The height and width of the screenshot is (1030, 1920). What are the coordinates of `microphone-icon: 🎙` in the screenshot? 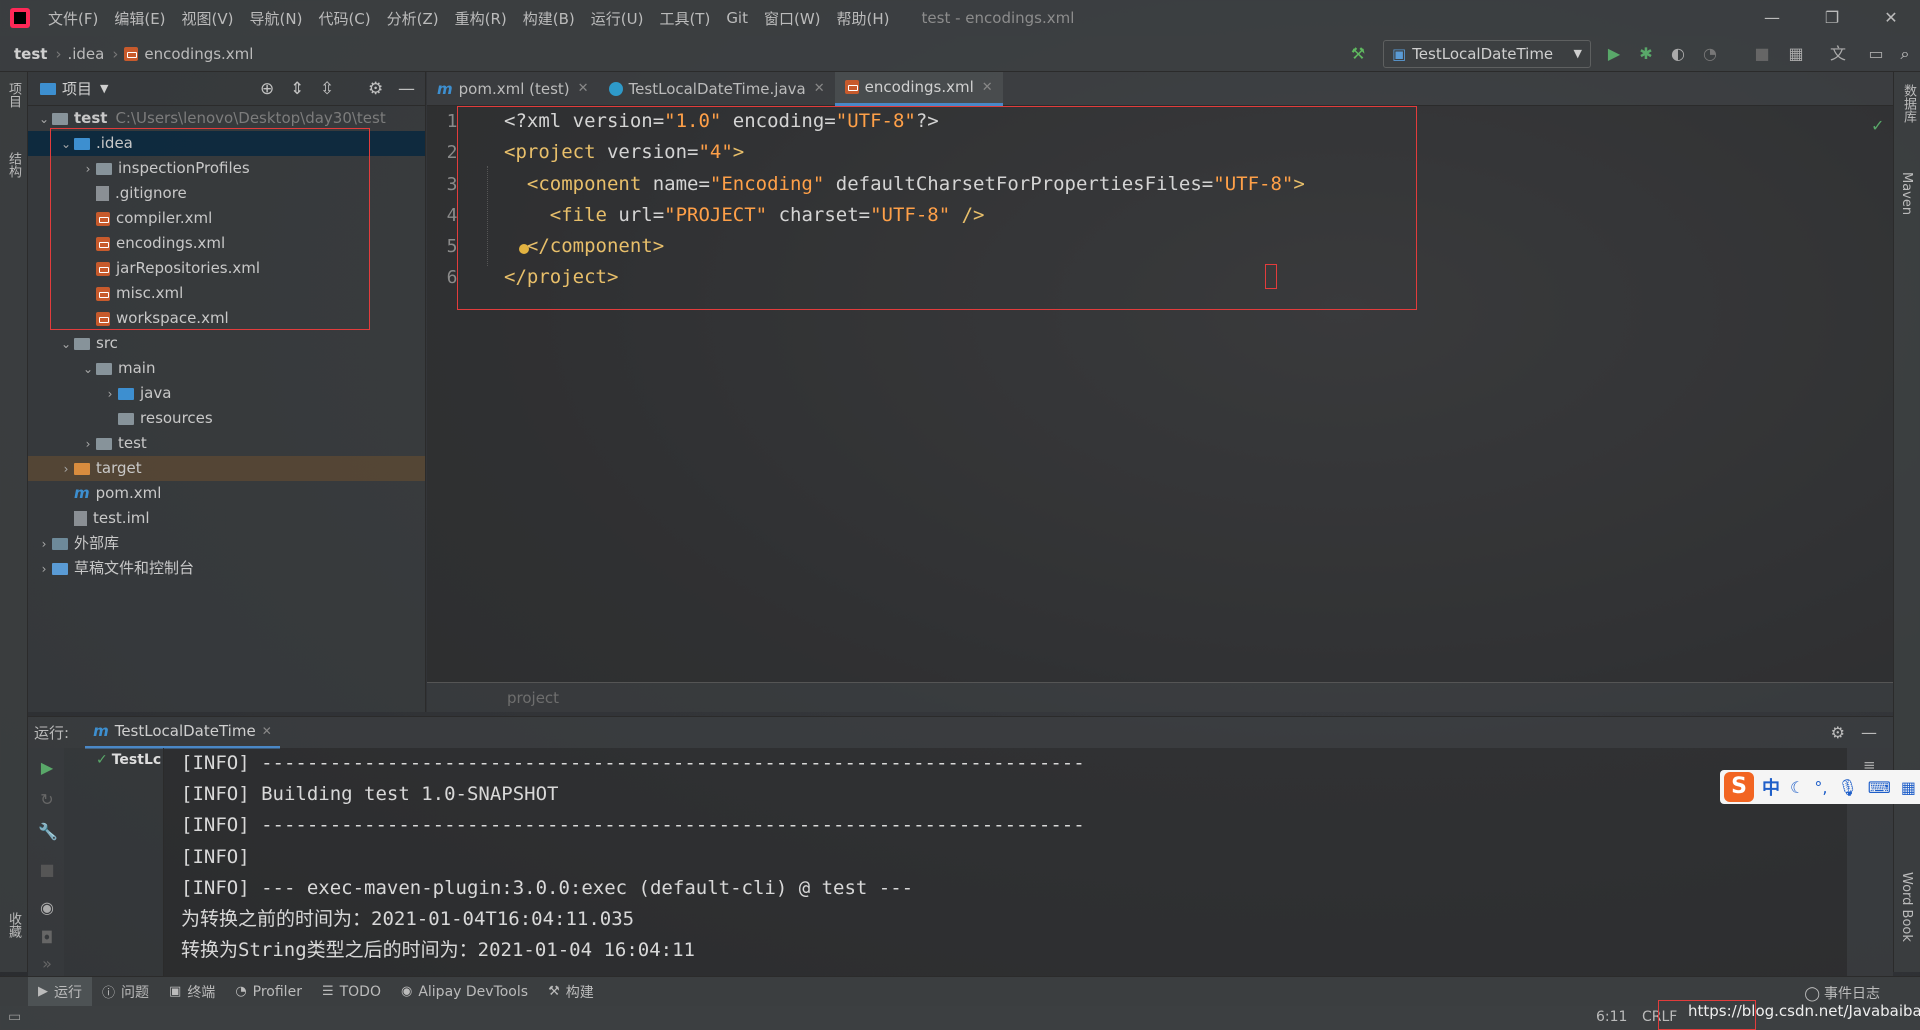 It's located at (1847, 787).